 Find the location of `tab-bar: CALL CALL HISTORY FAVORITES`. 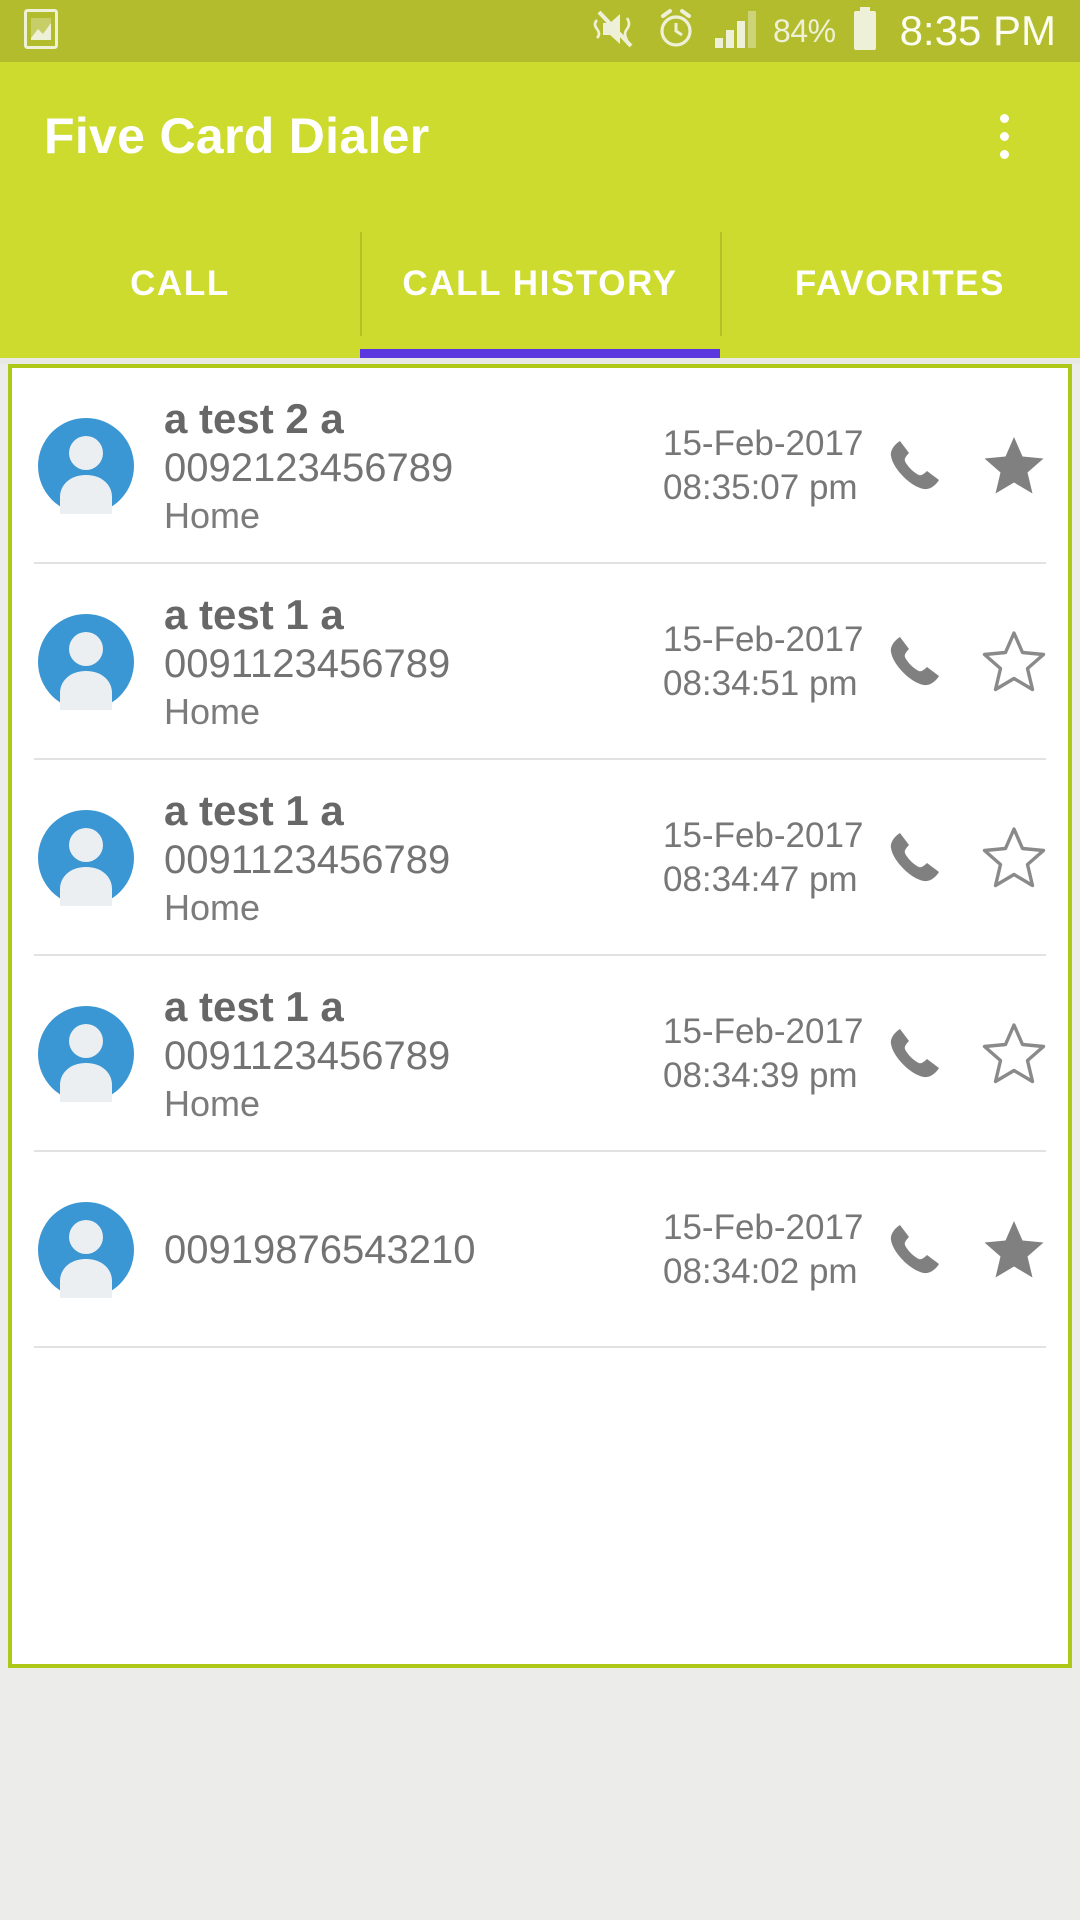

tab-bar: CALL CALL HISTORY FAVORITES is located at coordinates (540, 284).